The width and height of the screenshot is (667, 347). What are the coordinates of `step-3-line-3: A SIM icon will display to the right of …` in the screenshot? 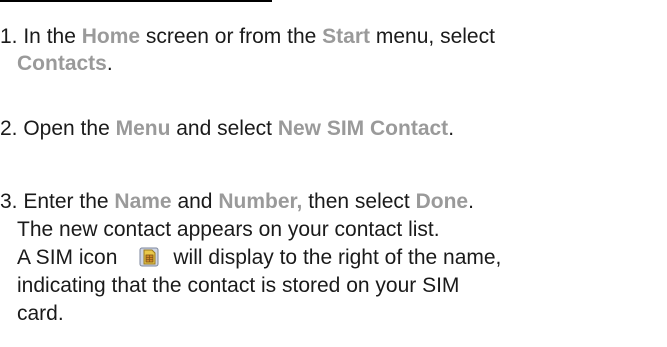 It's located at (259, 258).